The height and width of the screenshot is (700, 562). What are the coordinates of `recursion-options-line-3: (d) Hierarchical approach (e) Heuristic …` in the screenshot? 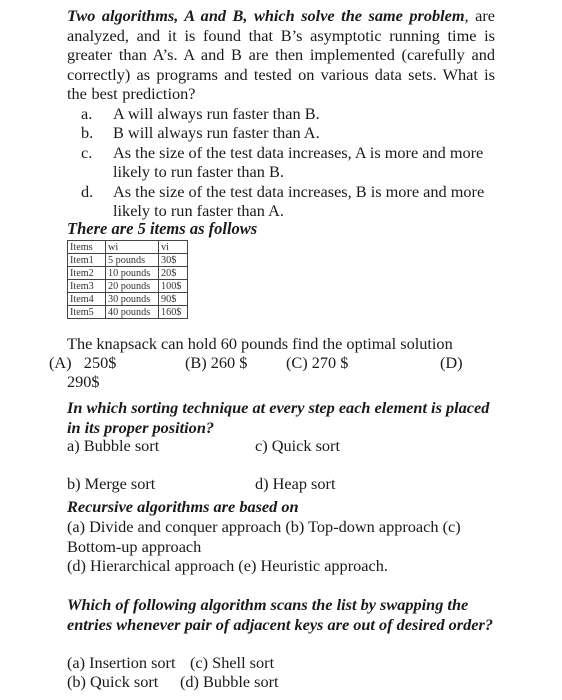 It's located at (227, 565).